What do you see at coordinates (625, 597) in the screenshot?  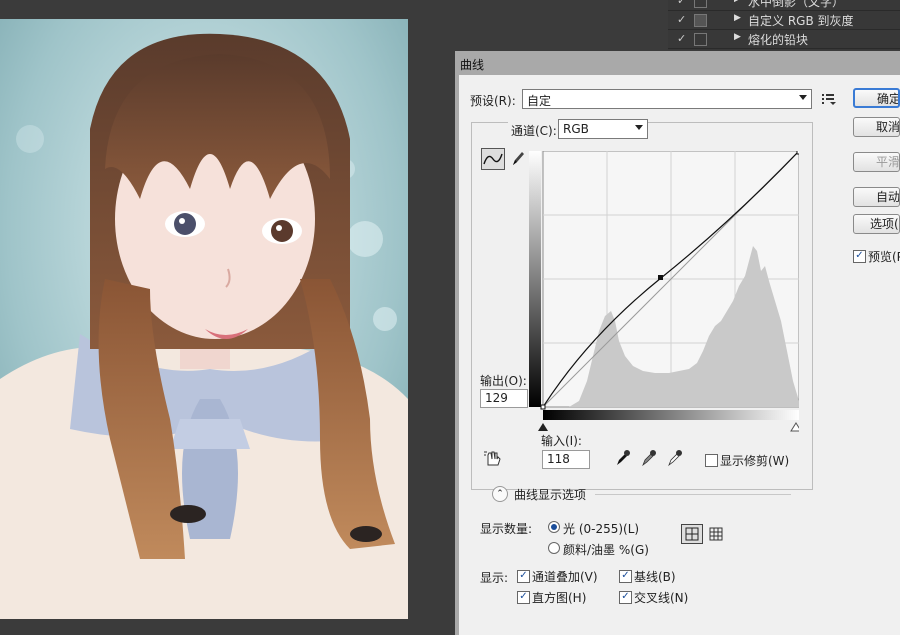 I see `intersection-line-checkbox: ✓` at bounding box center [625, 597].